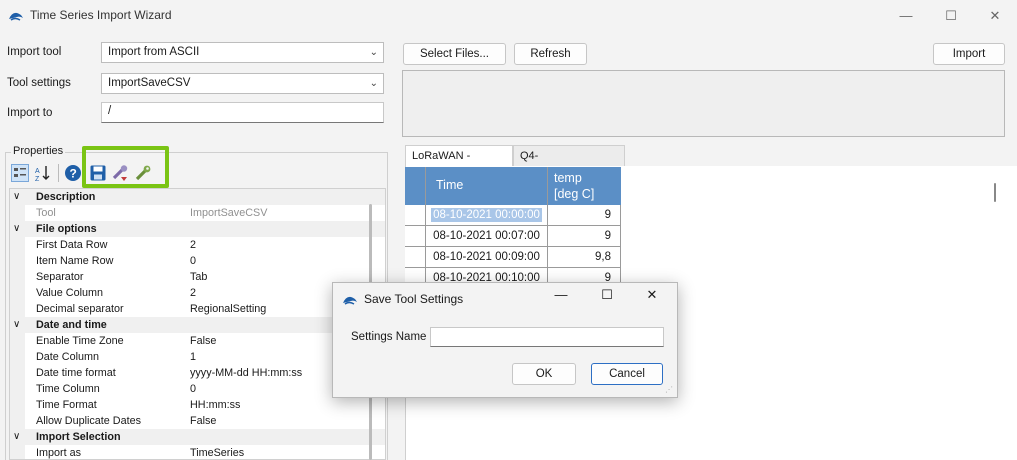 The image size is (1017, 460). Describe the element at coordinates (487, 236) in the screenshot. I see `time-cell: 08-10-2021 00:07:00` at that location.